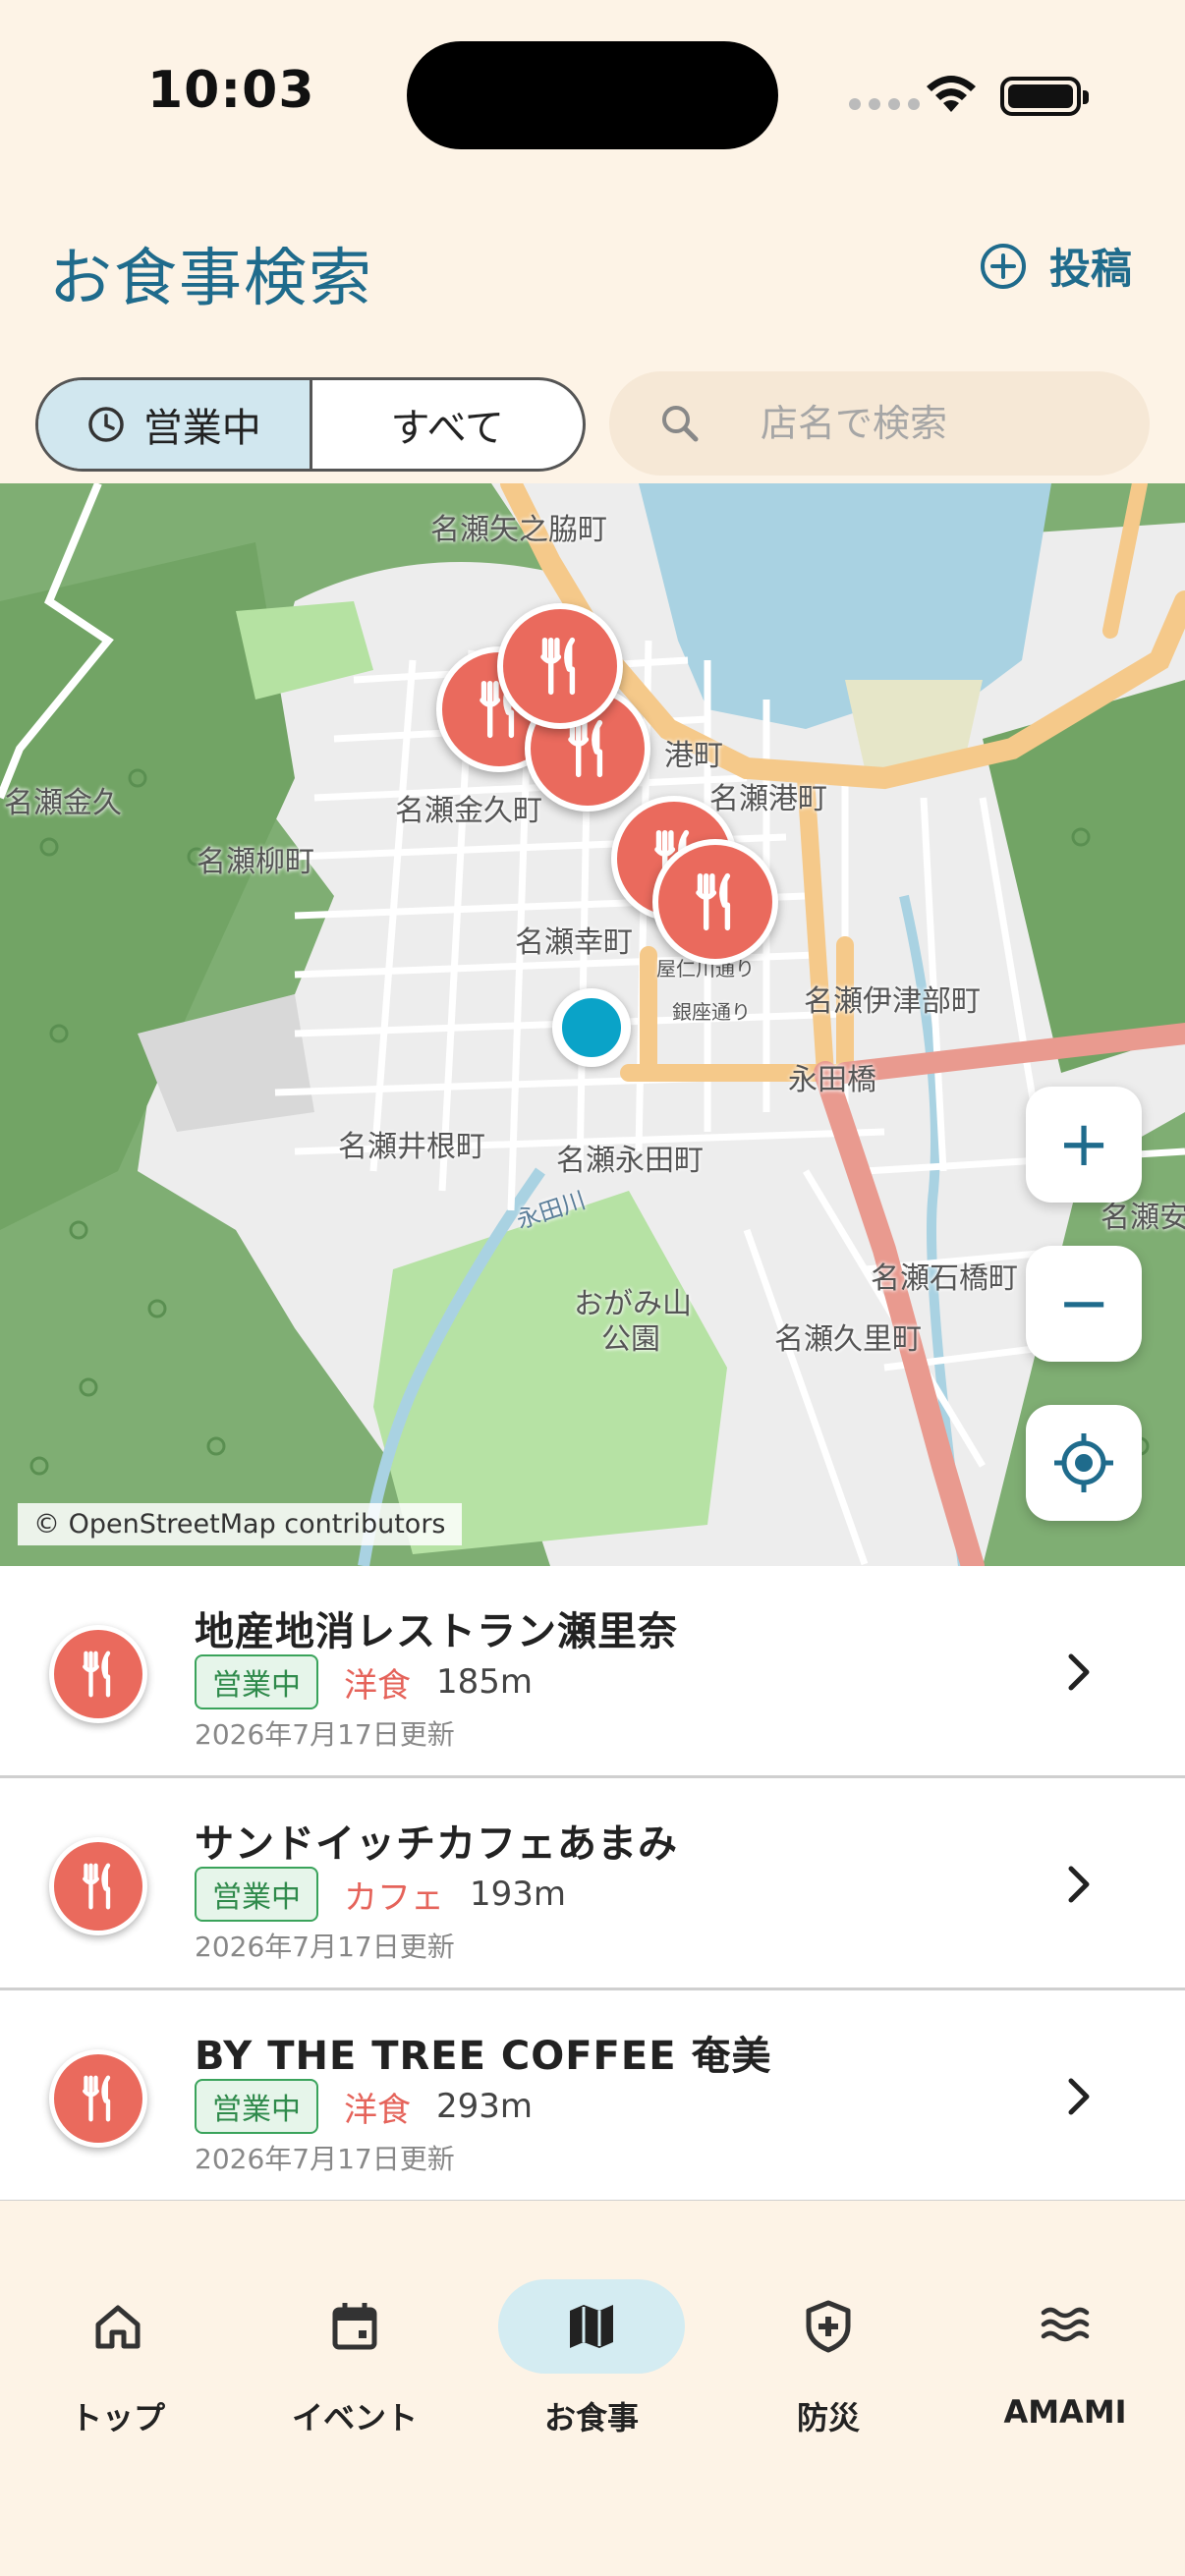  What do you see at coordinates (211, 279) in the screenshot?
I see `page-title: お食事検索` at bounding box center [211, 279].